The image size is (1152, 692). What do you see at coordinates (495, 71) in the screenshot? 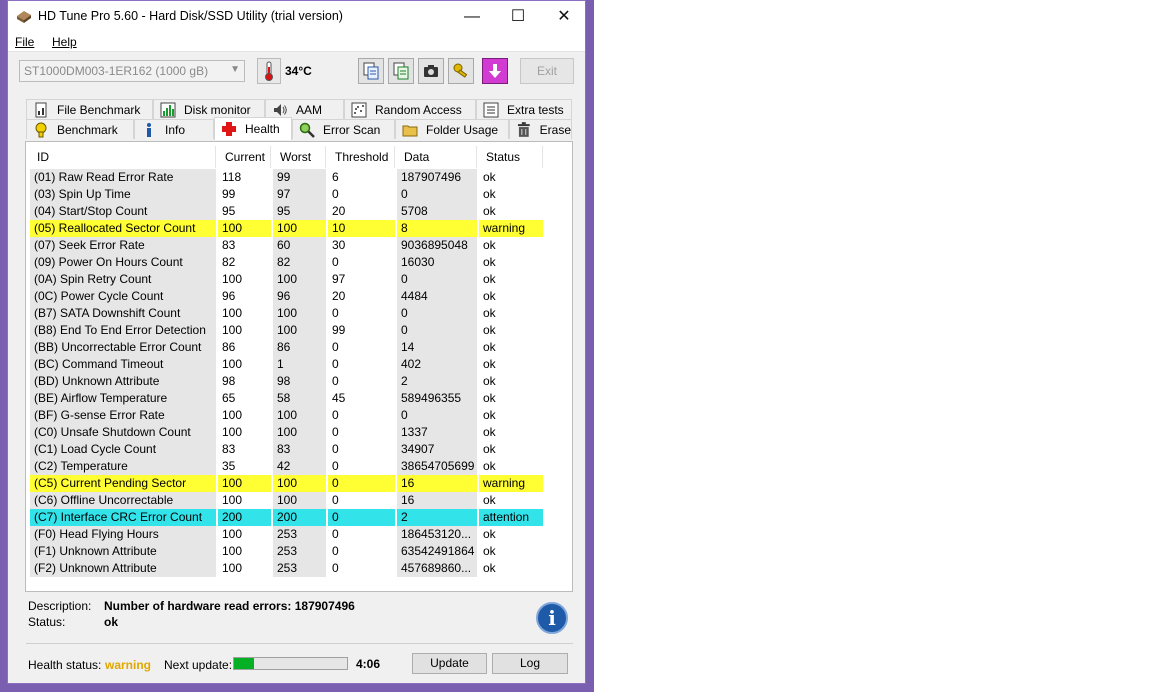
I see `save-button` at bounding box center [495, 71].